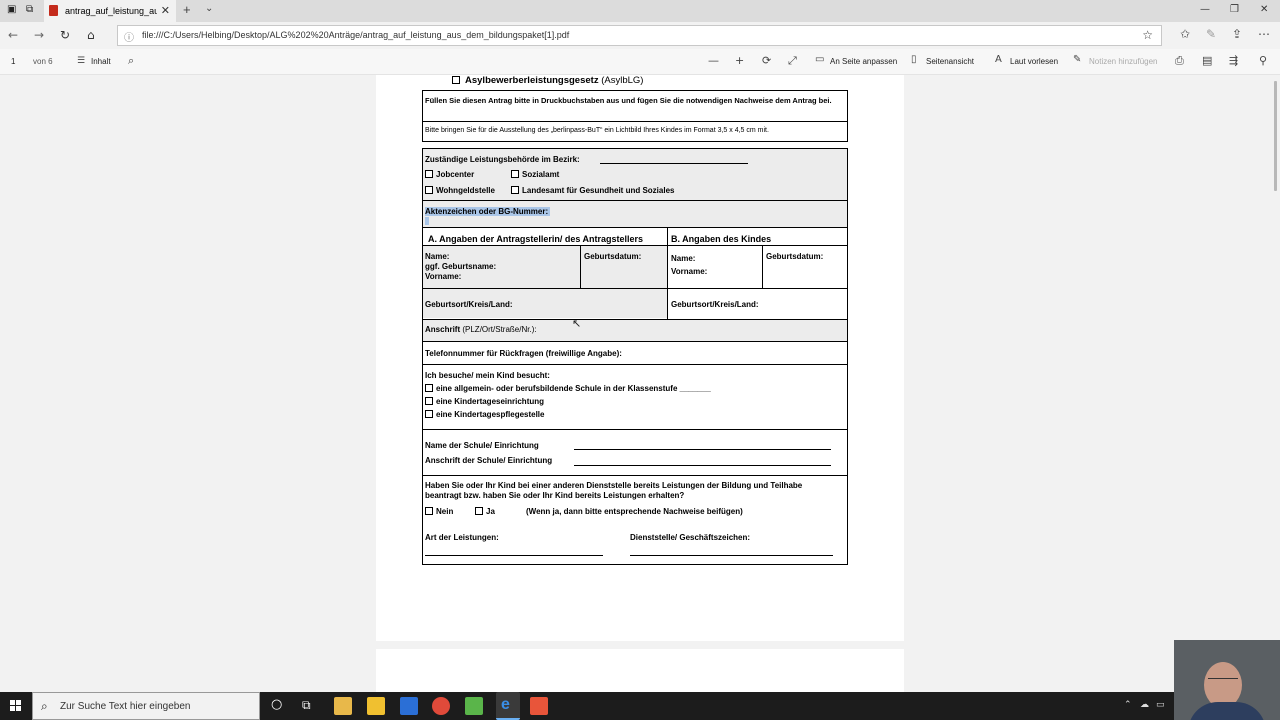 Image resolution: width=1280 pixels, height=720 pixels. Describe the element at coordinates (481, 329) in the screenshot. I see `address-field: Anschrift (PLZ/Ort/Straße/Nr.):` at that location.